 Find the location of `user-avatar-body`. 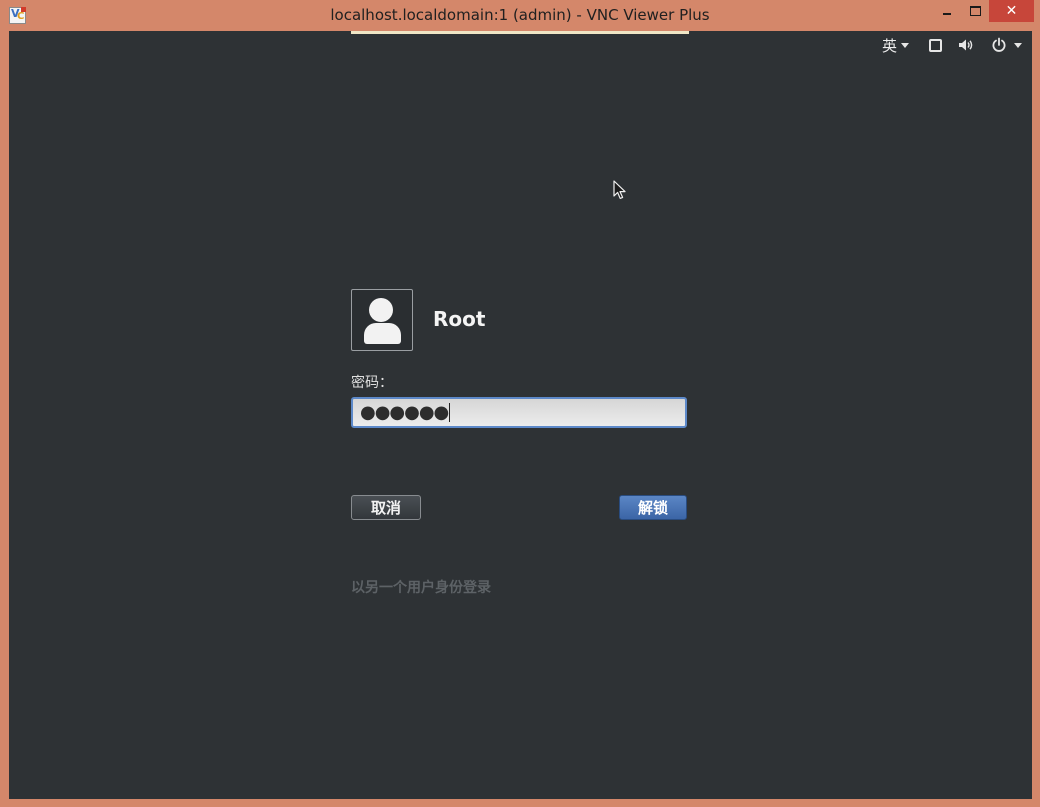

user-avatar-body is located at coordinates (382, 333).